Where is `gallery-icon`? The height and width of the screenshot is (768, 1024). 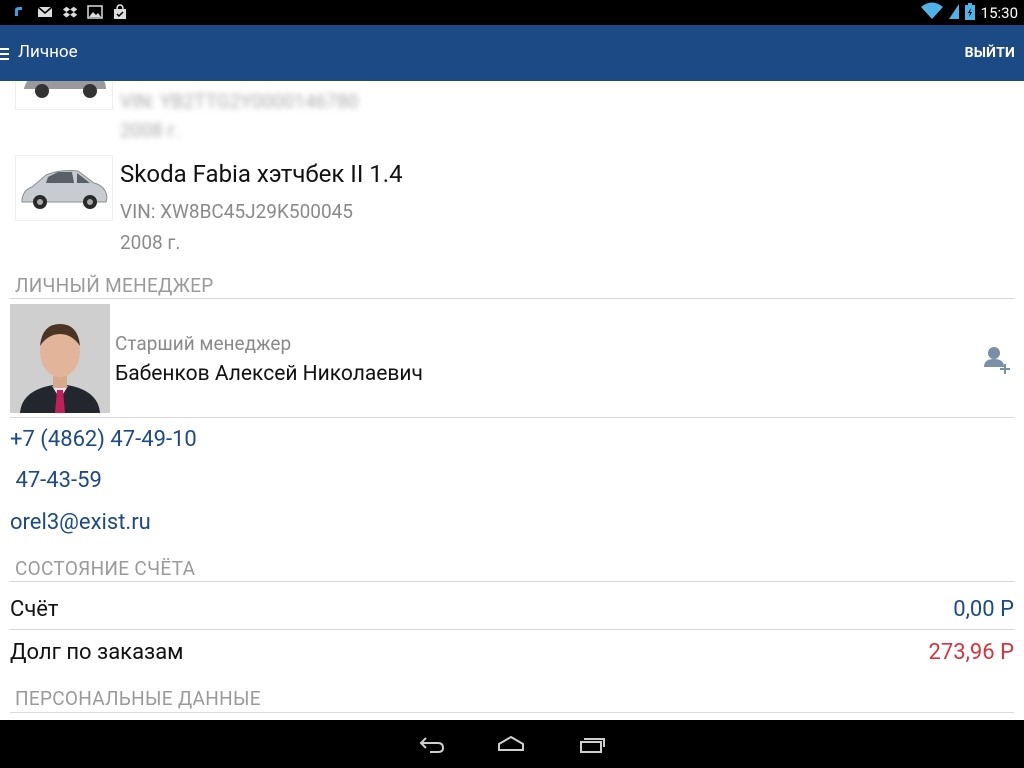
gallery-icon is located at coordinates (95, 12).